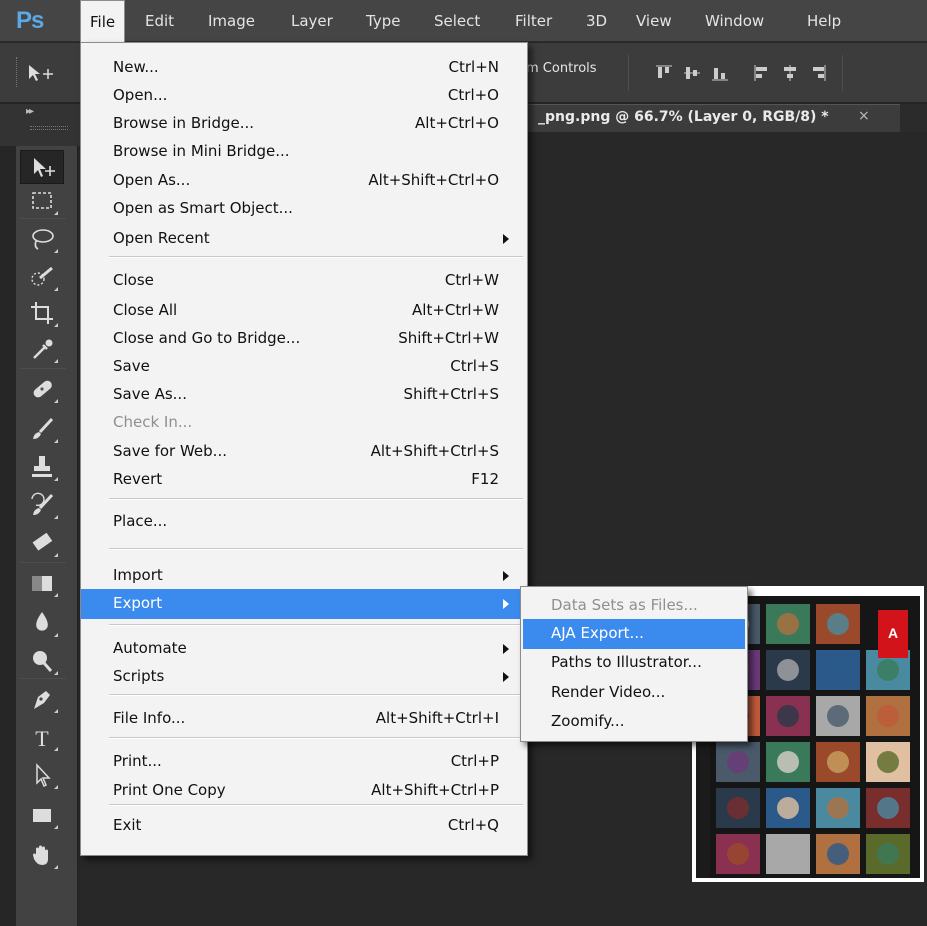  I want to click on file-menu-item-export: Export, so click(304, 604).